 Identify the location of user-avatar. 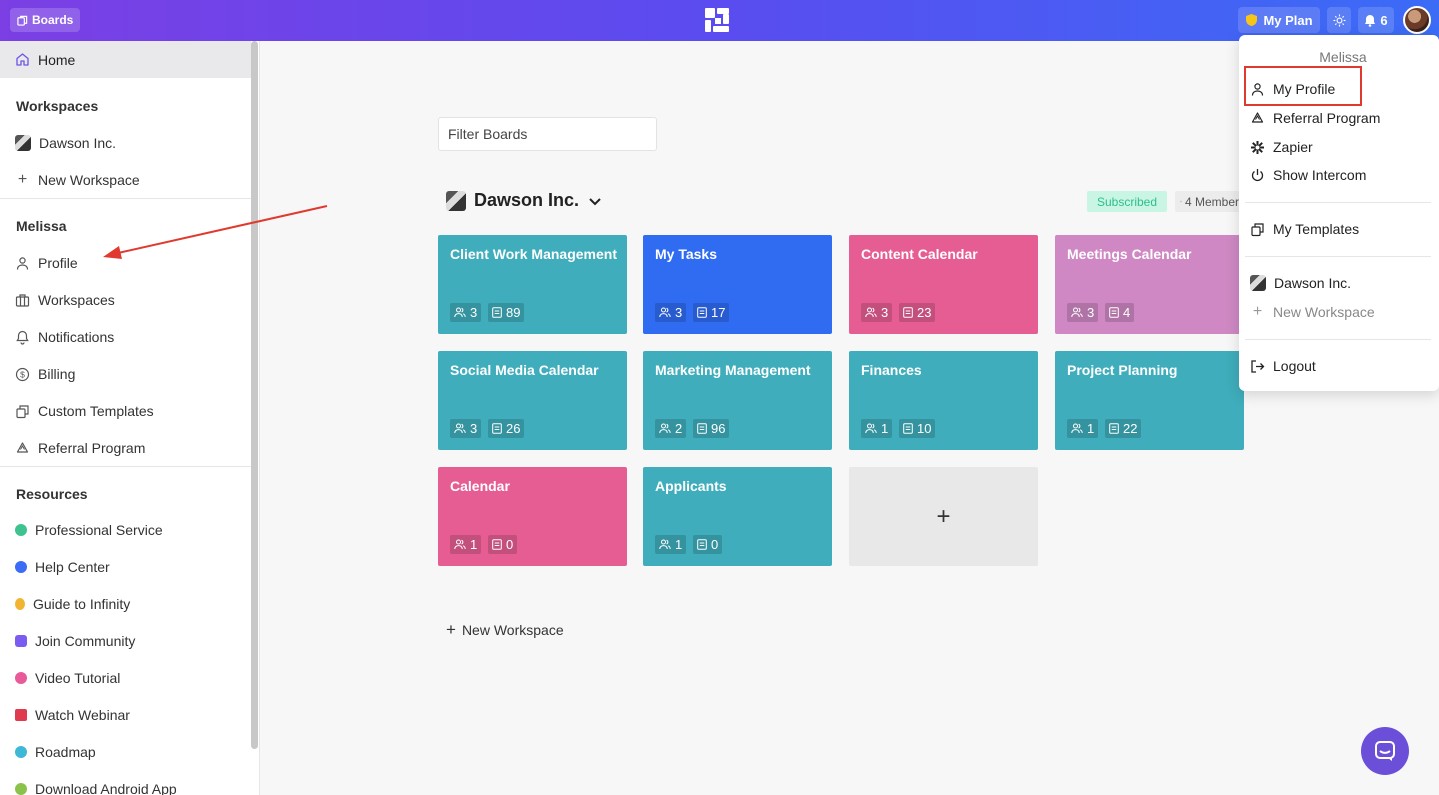
(1417, 20).